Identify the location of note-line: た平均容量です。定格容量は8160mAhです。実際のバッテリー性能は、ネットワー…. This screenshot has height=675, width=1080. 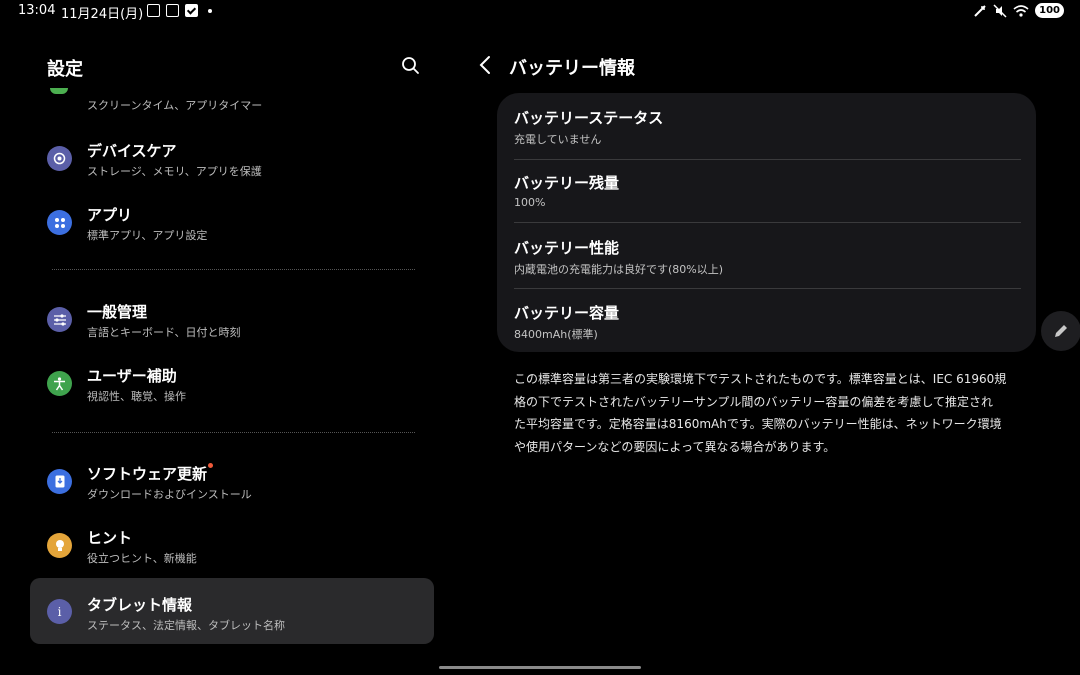
(758, 424).